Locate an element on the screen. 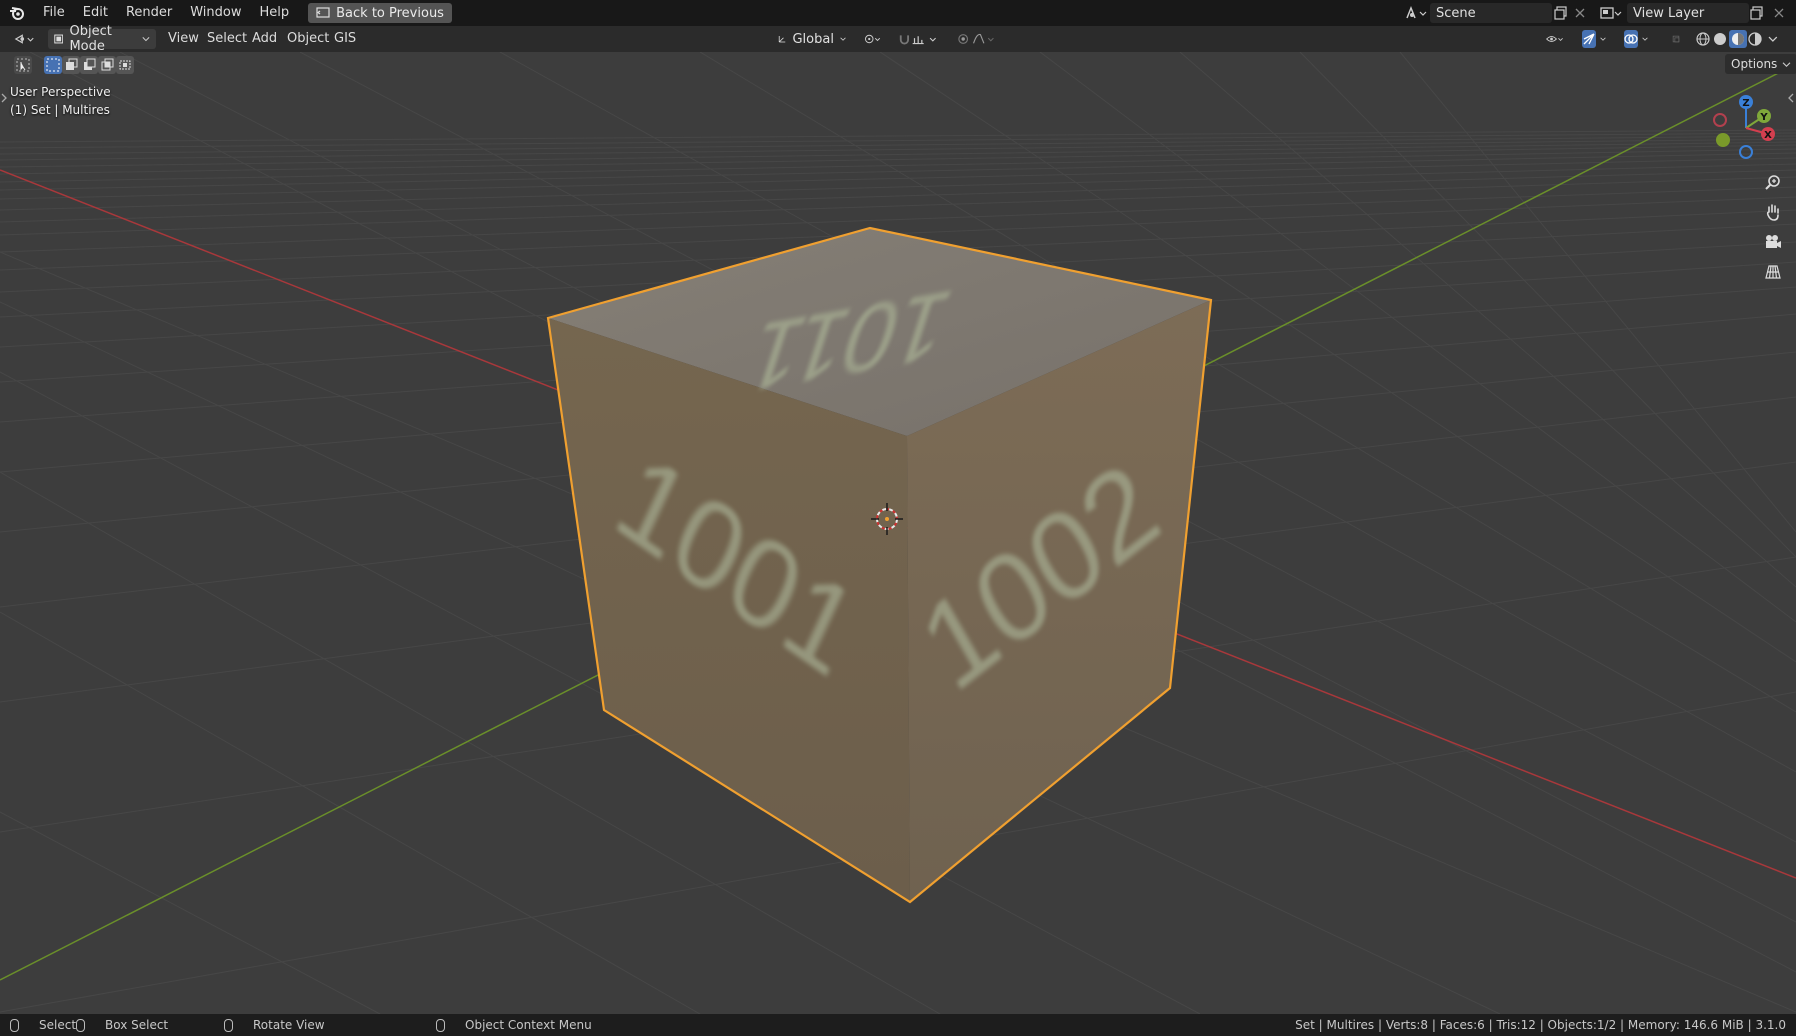 This screenshot has height=1036, width=1796. material-preview-shading-icon is located at coordinates (1738, 39).